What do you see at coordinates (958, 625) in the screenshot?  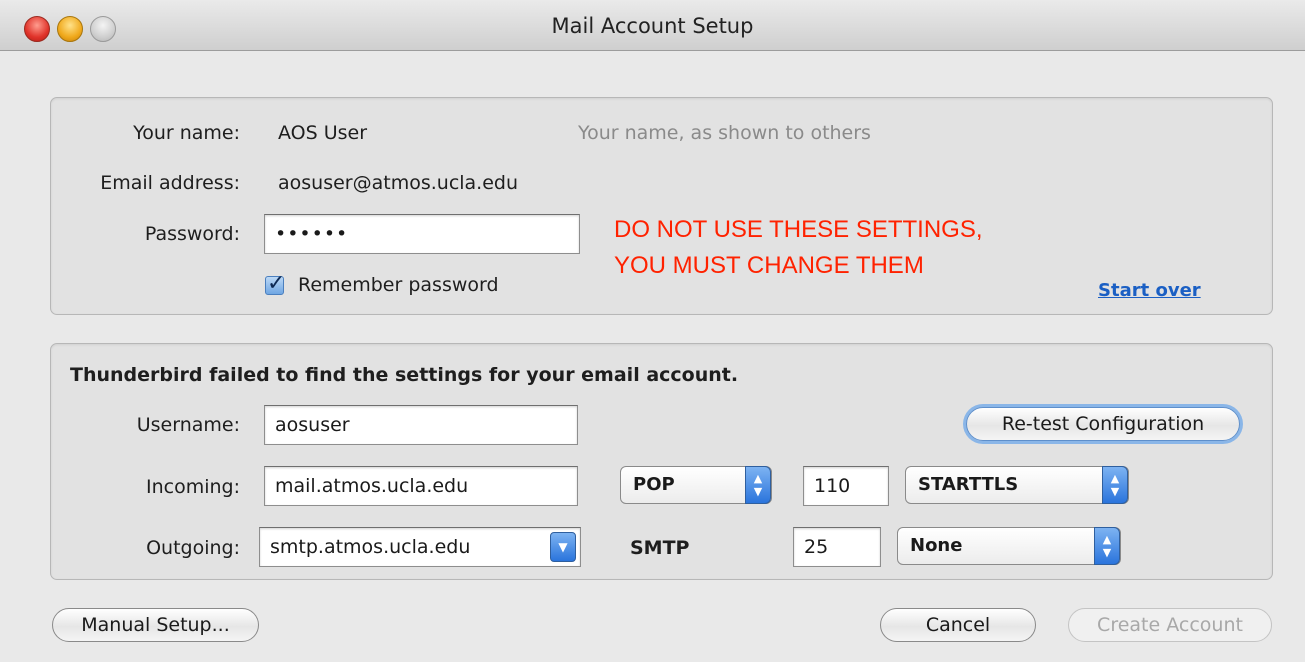 I see `cancel-button: Cancel` at bounding box center [958, 625].